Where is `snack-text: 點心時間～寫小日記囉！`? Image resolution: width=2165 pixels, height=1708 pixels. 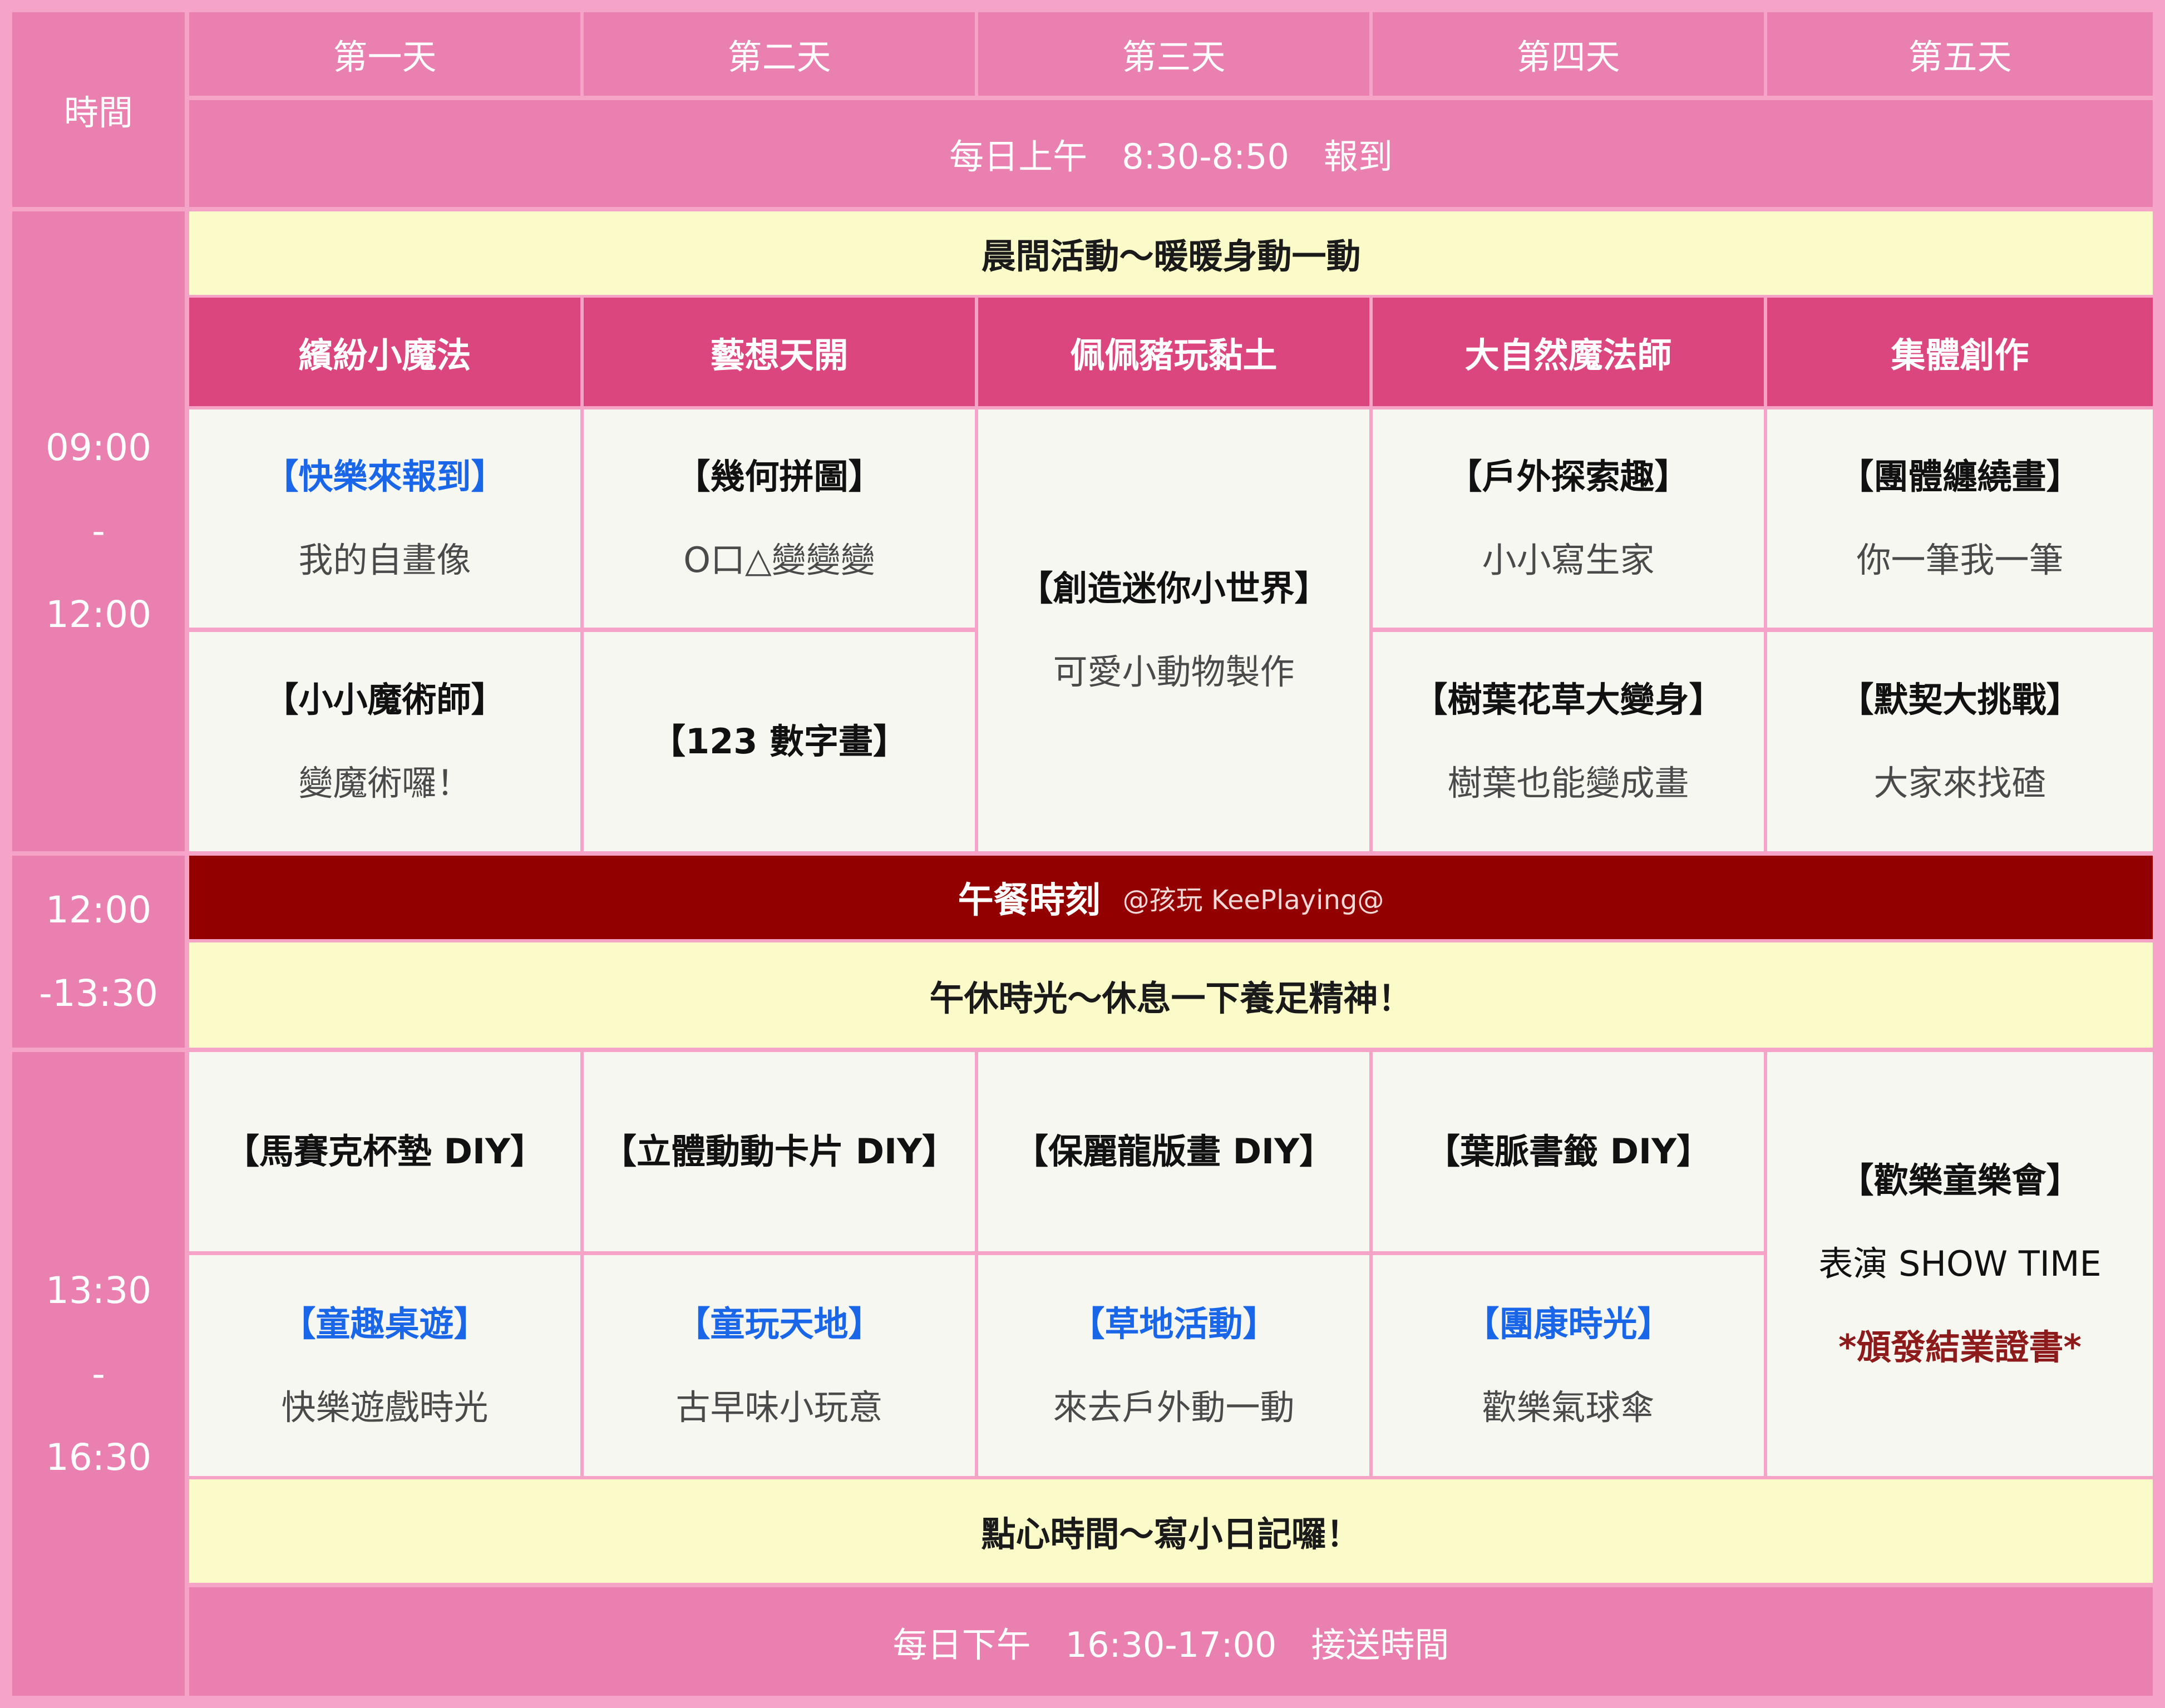
snack-text: 點心時間～寫小日記囉！ is located at coordinates (1171, 1534).